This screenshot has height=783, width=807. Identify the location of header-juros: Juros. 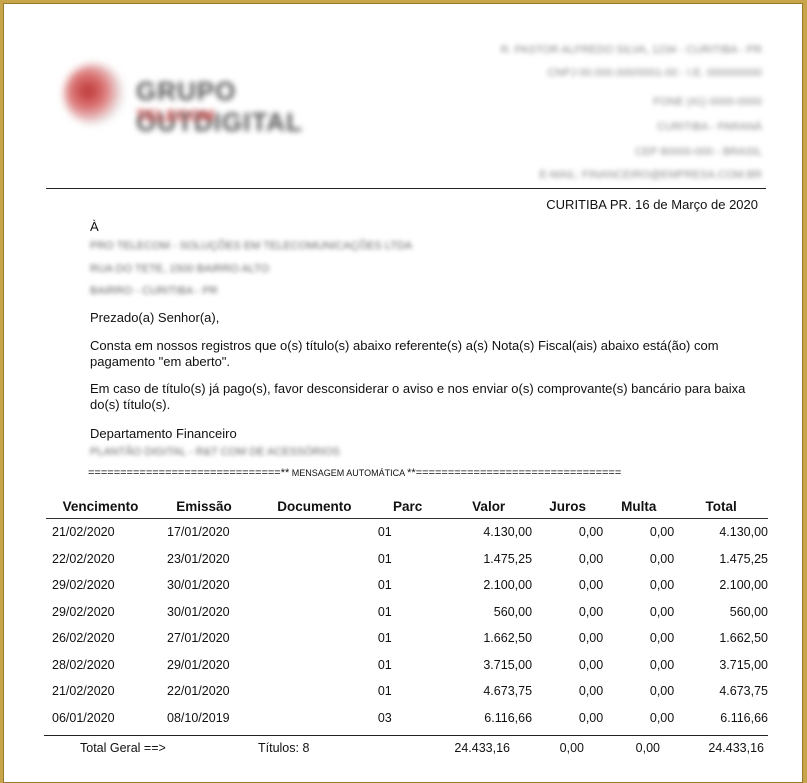
(567, 506).